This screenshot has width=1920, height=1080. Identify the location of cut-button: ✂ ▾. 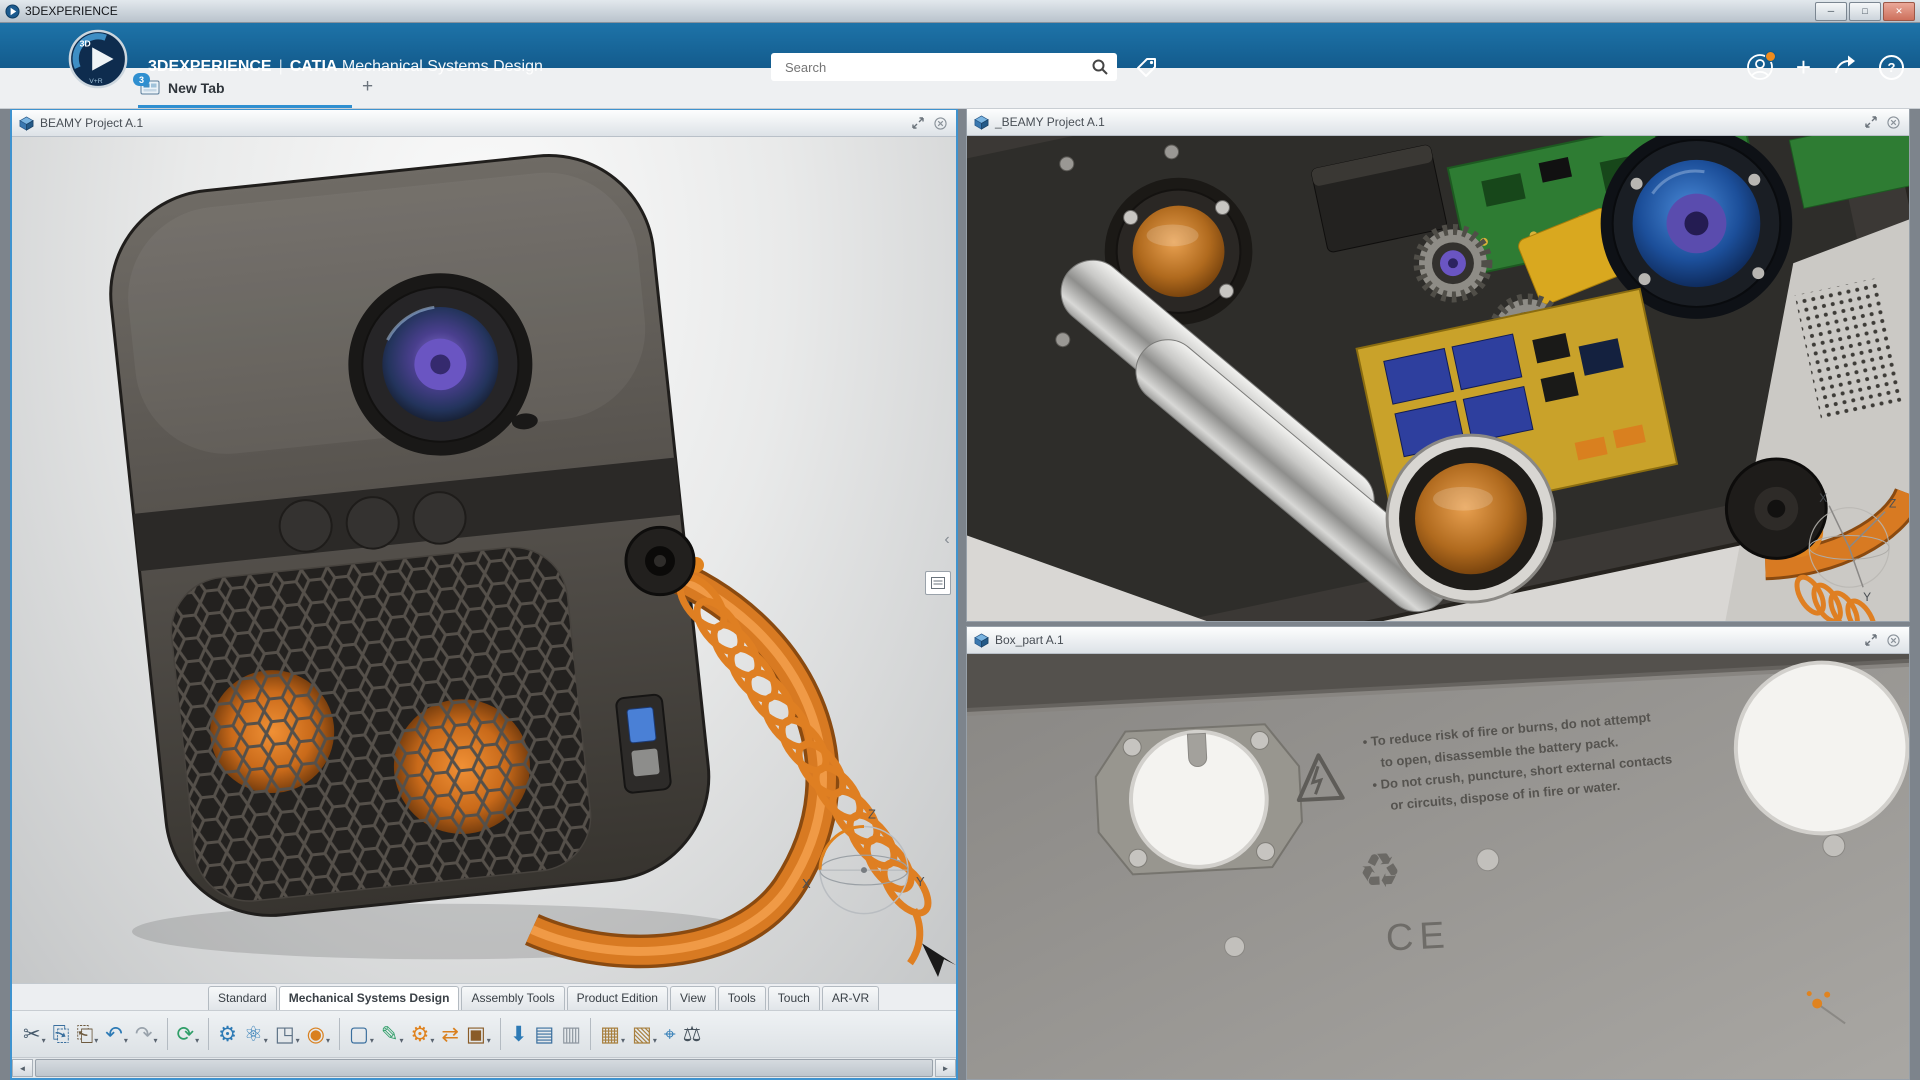
(34, 1034).